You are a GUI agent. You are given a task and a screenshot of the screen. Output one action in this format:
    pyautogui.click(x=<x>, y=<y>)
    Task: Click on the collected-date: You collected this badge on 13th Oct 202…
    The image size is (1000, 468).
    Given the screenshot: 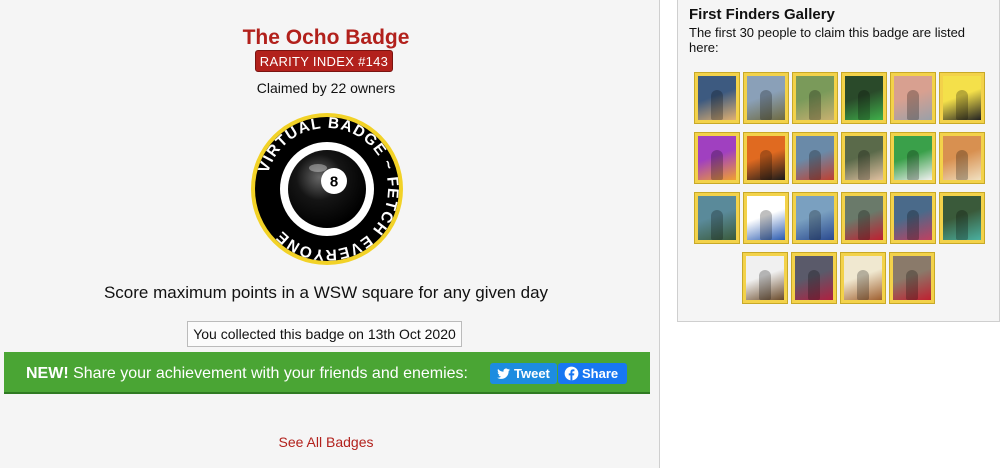 What is the action you would take?
    pyautogui.click(x=324, y=334)
    